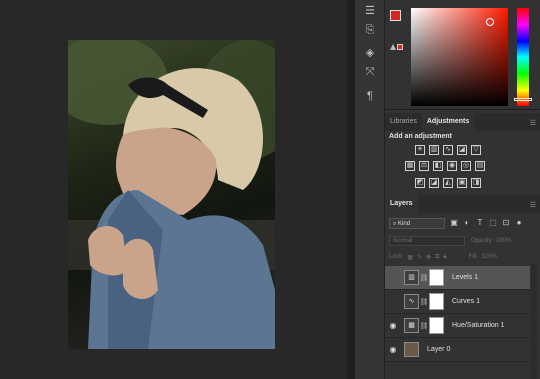 The width and height of the screenshot is (540, 379). Describe the element at coordinates (503, 241) in the screenshot. I see `opacity-value: 100%` at that location.